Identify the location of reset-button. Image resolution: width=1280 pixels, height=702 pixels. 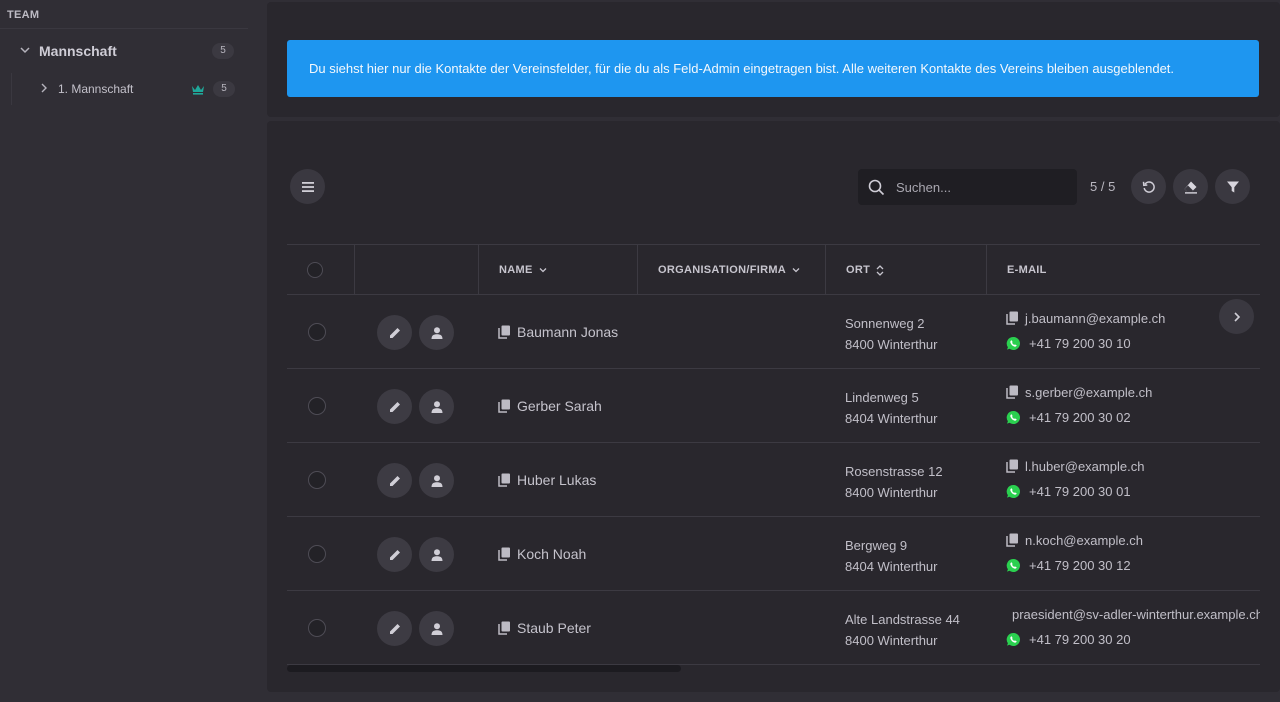
(1148, 186).